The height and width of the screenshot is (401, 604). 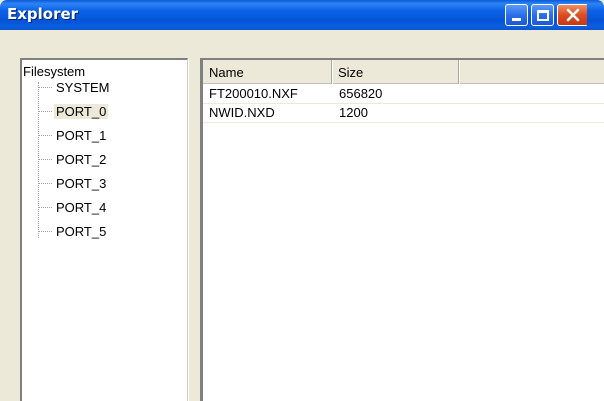 I want to click on list-header: Name Size, so click(x=403, y=72).